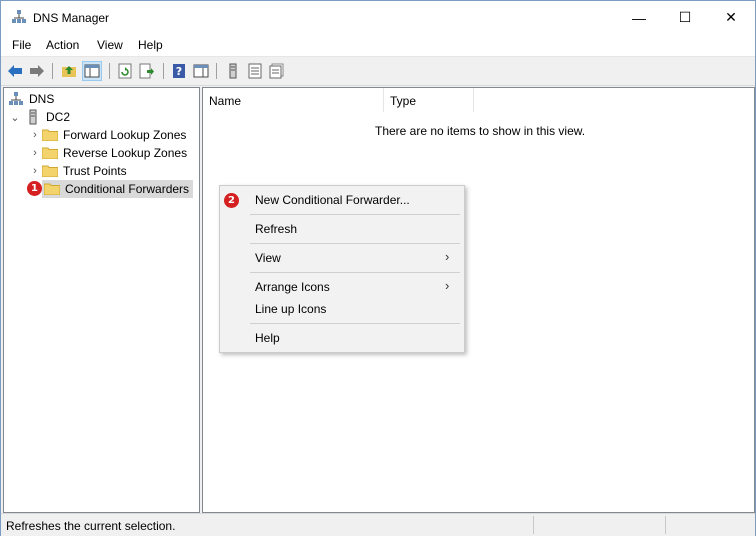 This screenshot has height=536, width=756. What do you see at coordinates (71, 18) in the screenshot?
I see `window-title: DNS Manager` at bounding box center [71, 18].